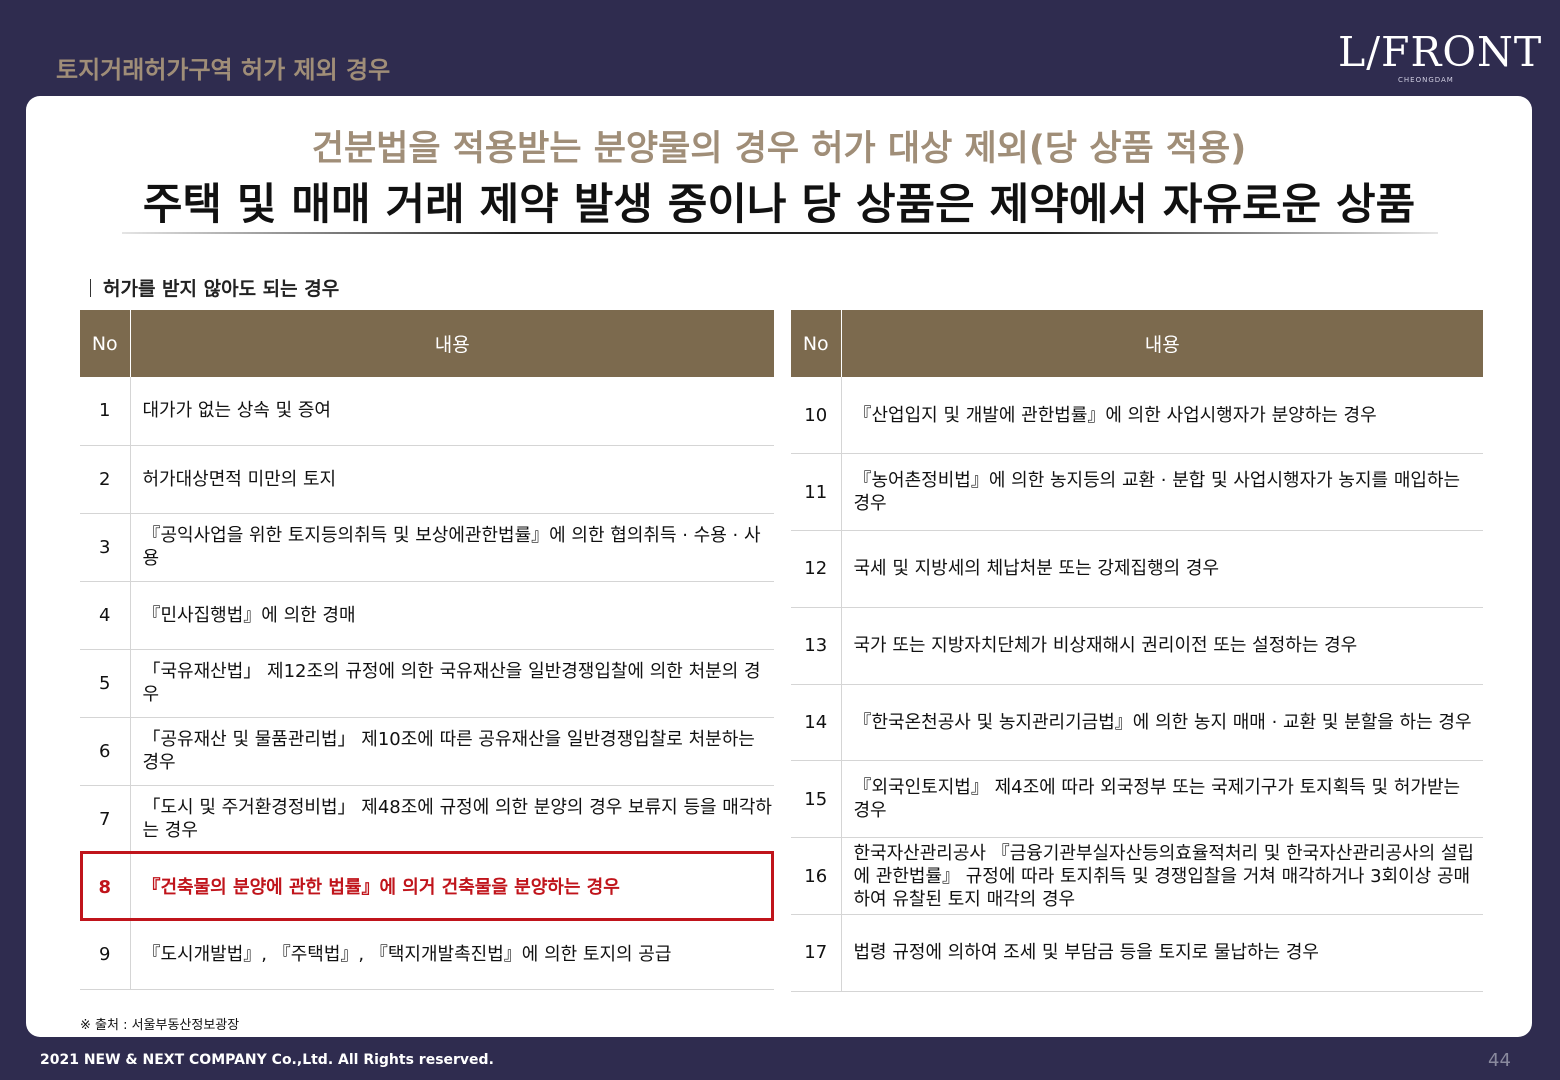 Image resolution: width=1560 pixels, height=1080 pixels. What do you see at coordinates (816, 569) in the screenshot?
I see `row-number: 12` at bounding box center [816, 569].